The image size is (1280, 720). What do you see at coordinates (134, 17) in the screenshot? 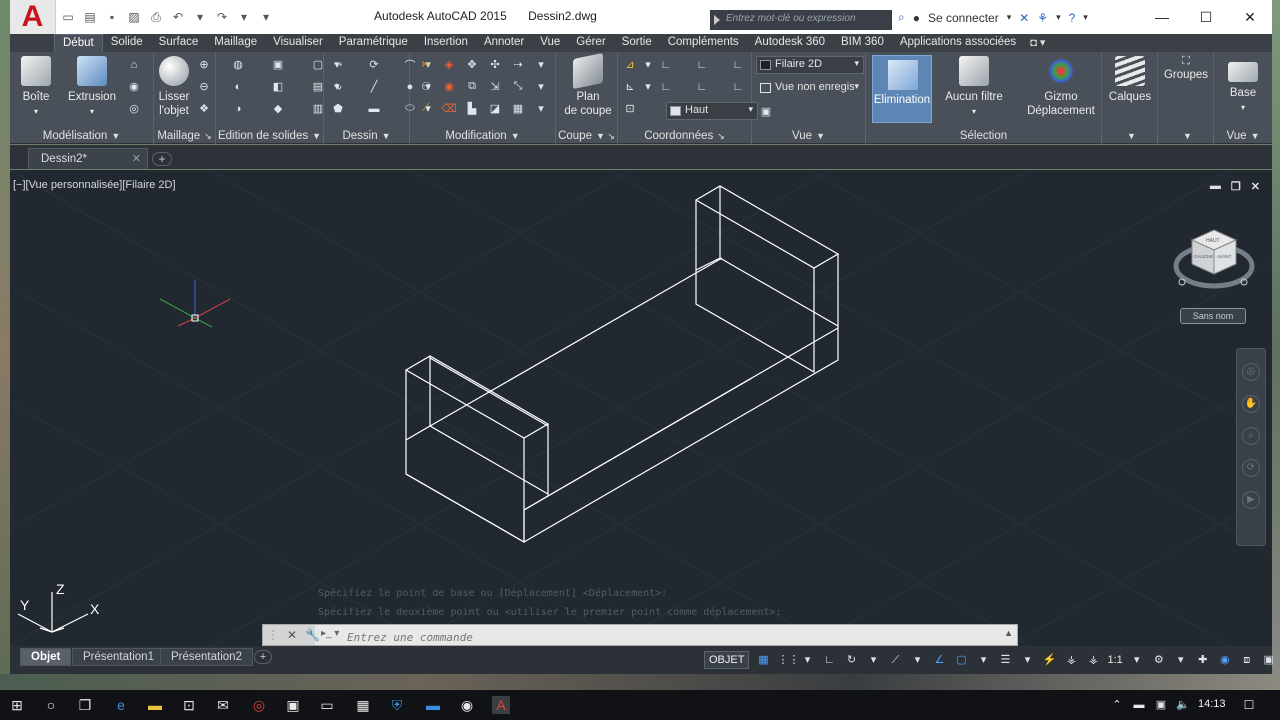
I see `save-as-icon: ▨` at bounding box center [134, 17].